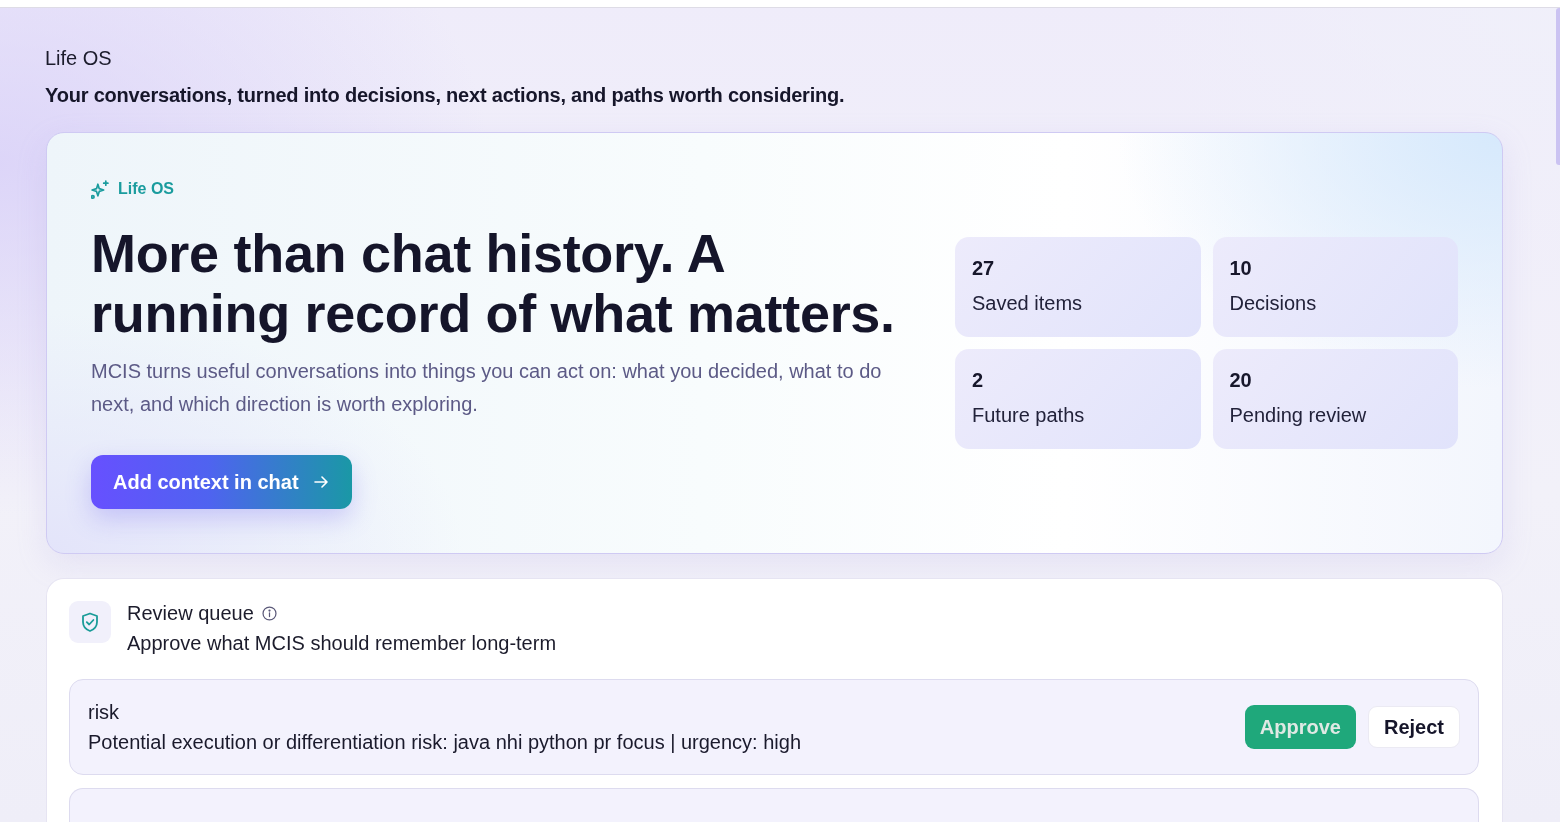 The width and height of the screenshot is (1560, 822). I want to click on item-description: Potential execution or differentiation risk: java nhi python pr focus | urgency: high, so click(445, 742).